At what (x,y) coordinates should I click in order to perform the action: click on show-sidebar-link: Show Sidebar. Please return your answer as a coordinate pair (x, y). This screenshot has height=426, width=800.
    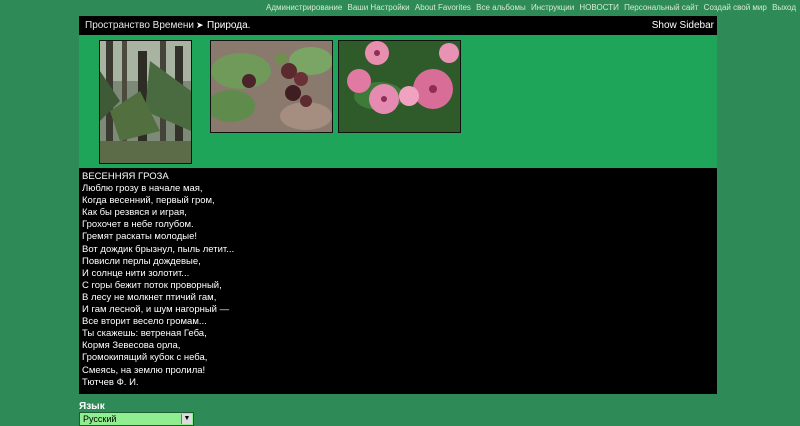
    Looking at the image, I should click on (683, 25).